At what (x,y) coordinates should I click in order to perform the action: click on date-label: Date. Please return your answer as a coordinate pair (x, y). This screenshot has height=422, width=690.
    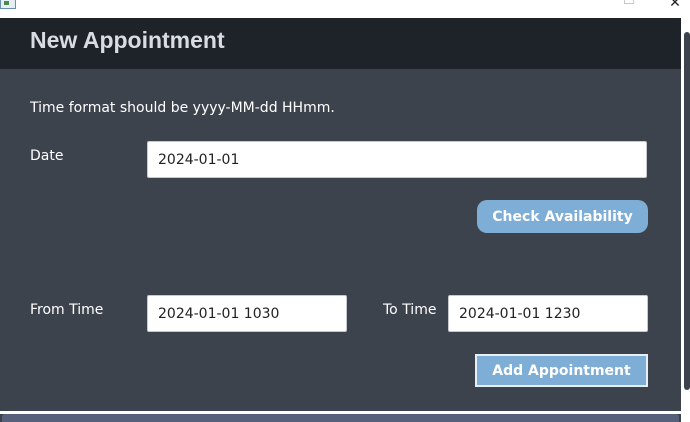
    Looking at the image, I should click on (47, 156).